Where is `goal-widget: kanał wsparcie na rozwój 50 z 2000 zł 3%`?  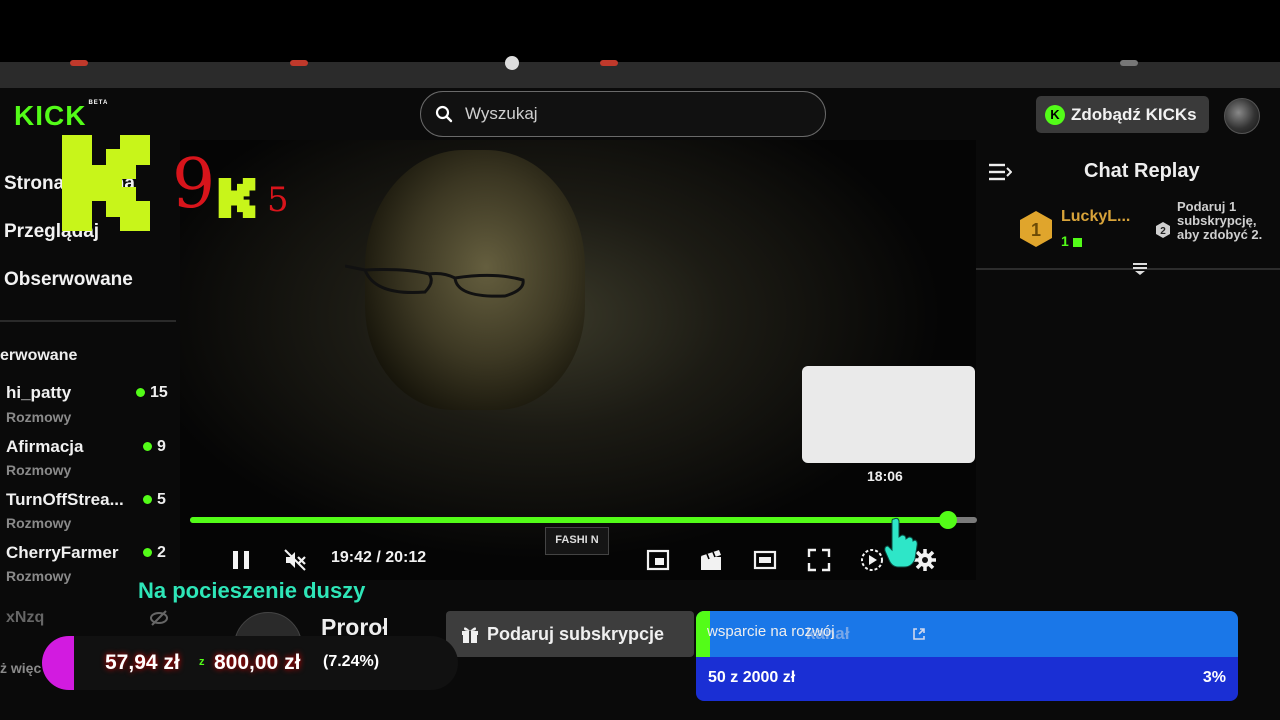 goal-widget: kanał wsparcie na rozwój 50 z 2000 zł 3% is located at coordinates (967, 656).